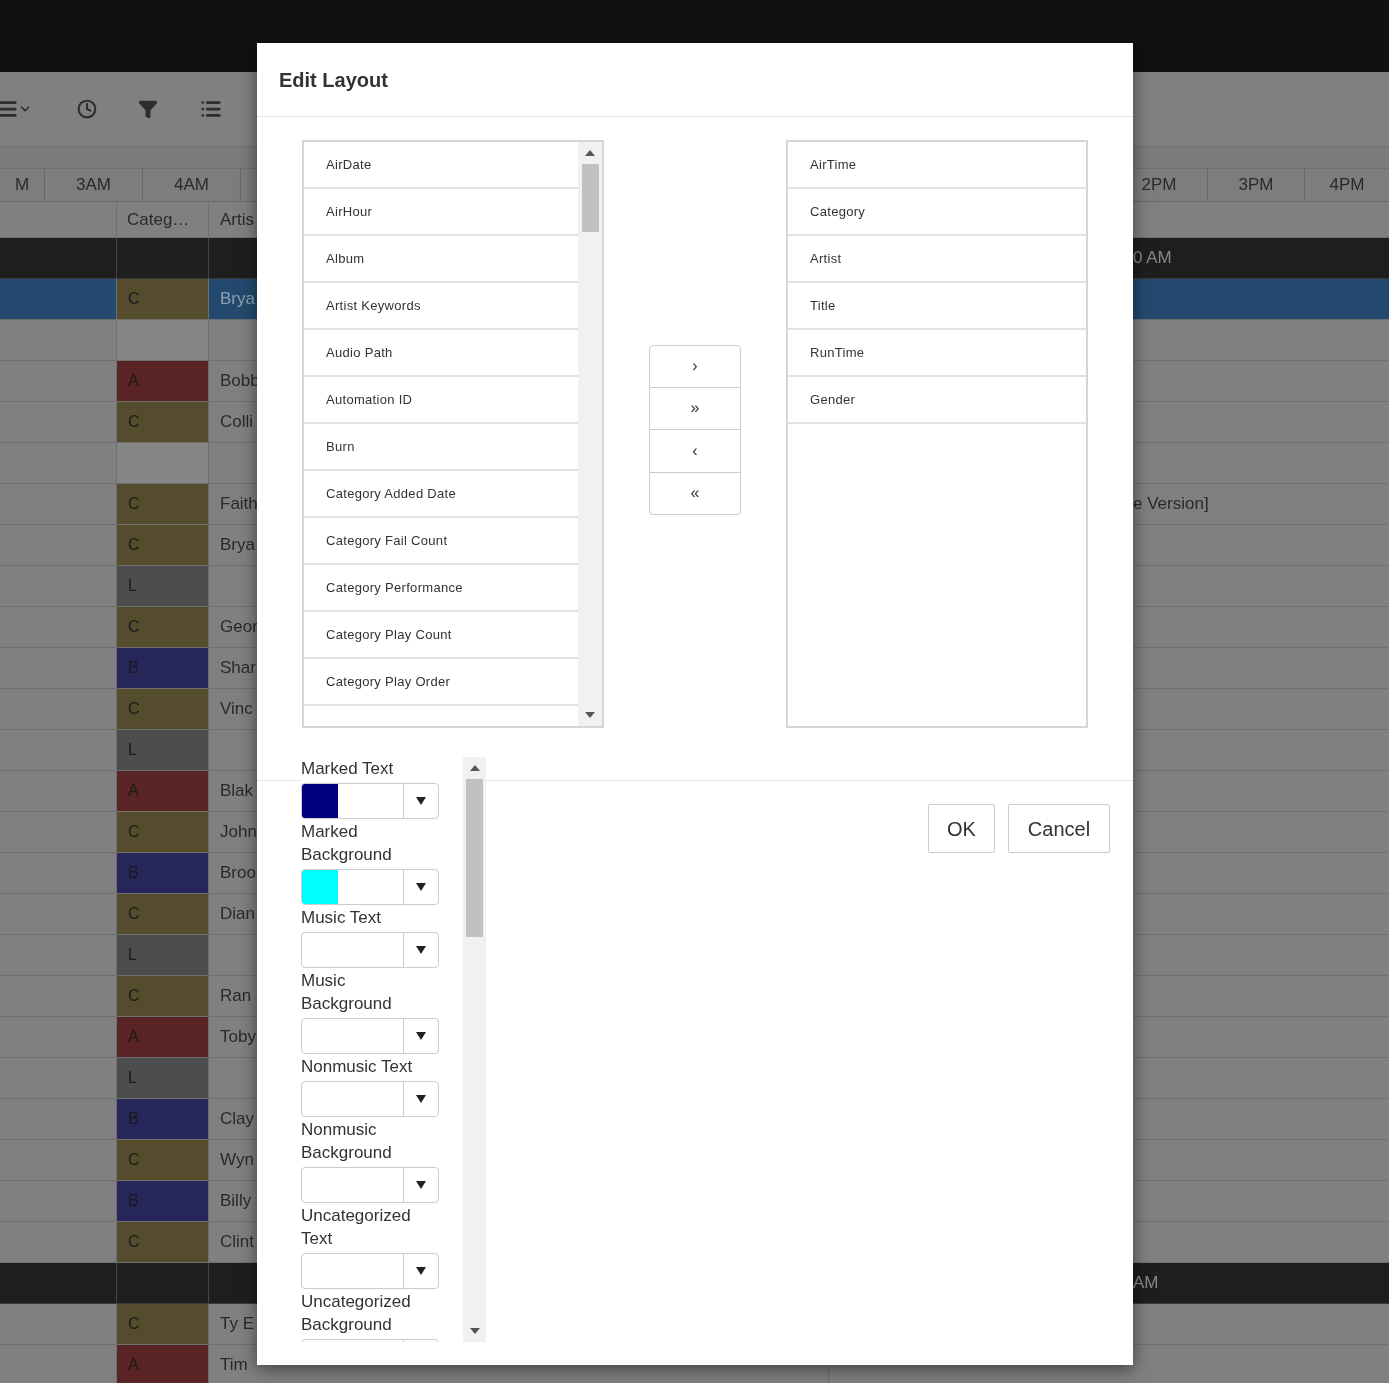 The image size is (1389, 1383). What do you see at coordinates (695, 493) in the screenshot?
I see `move-button: «` at bounding box center [695, 493].